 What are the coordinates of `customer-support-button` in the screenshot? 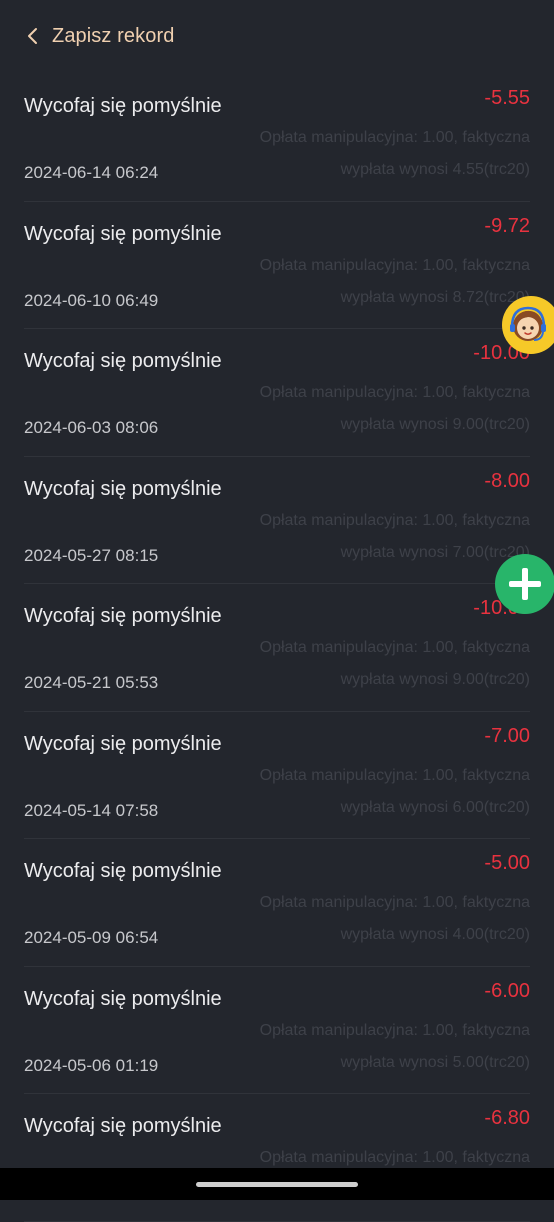 It's located at (528, 325).